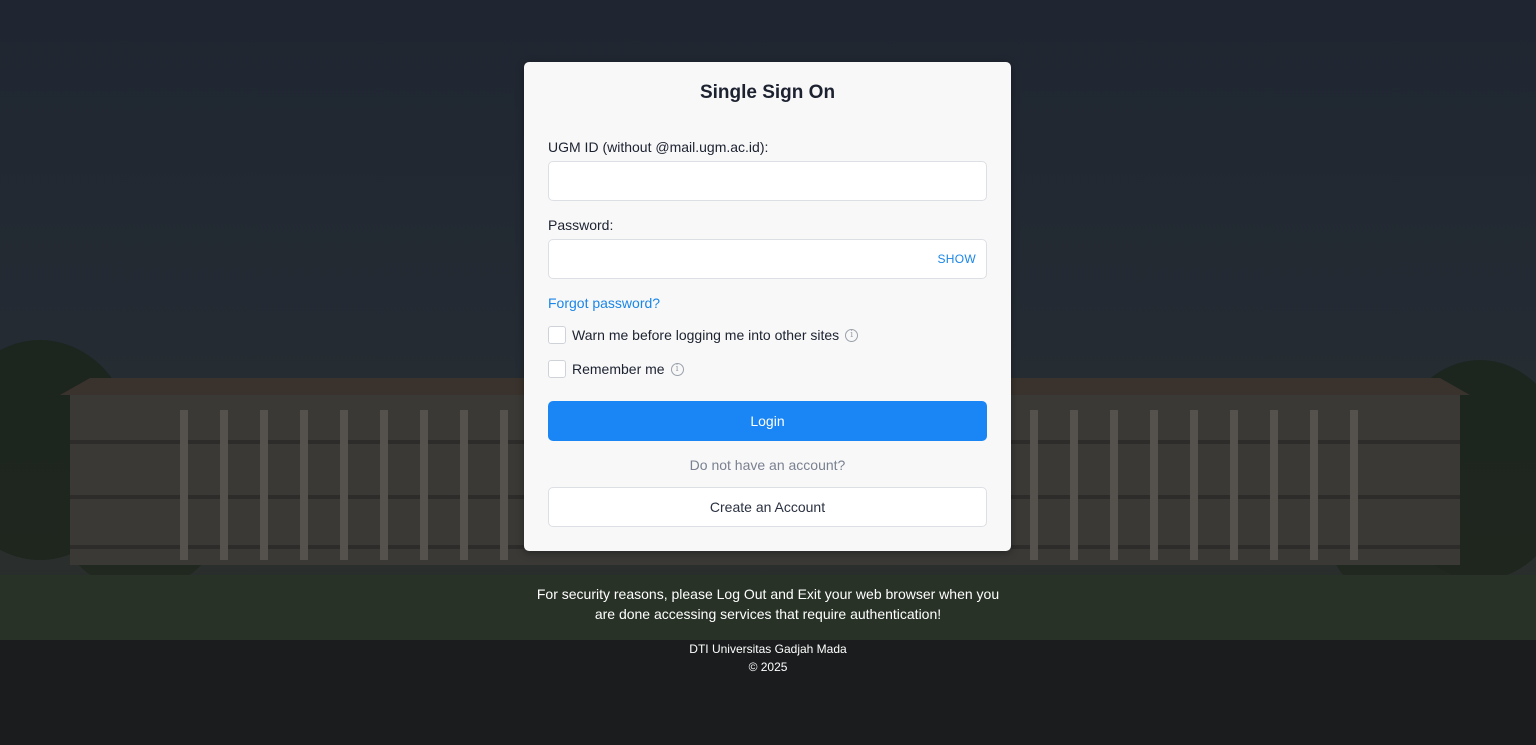 The width and height of the screenshot is (1536, 745). I want to click on no-account-text: Do not have an account?, so click(767, 465).